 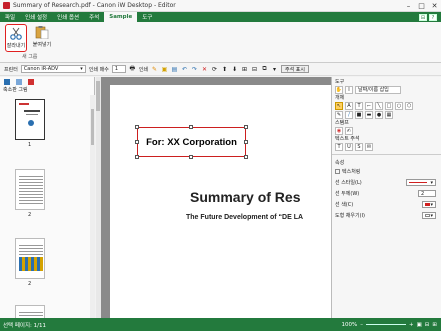 I want to click on tools-header: 도구, so click(x=386, y=81).